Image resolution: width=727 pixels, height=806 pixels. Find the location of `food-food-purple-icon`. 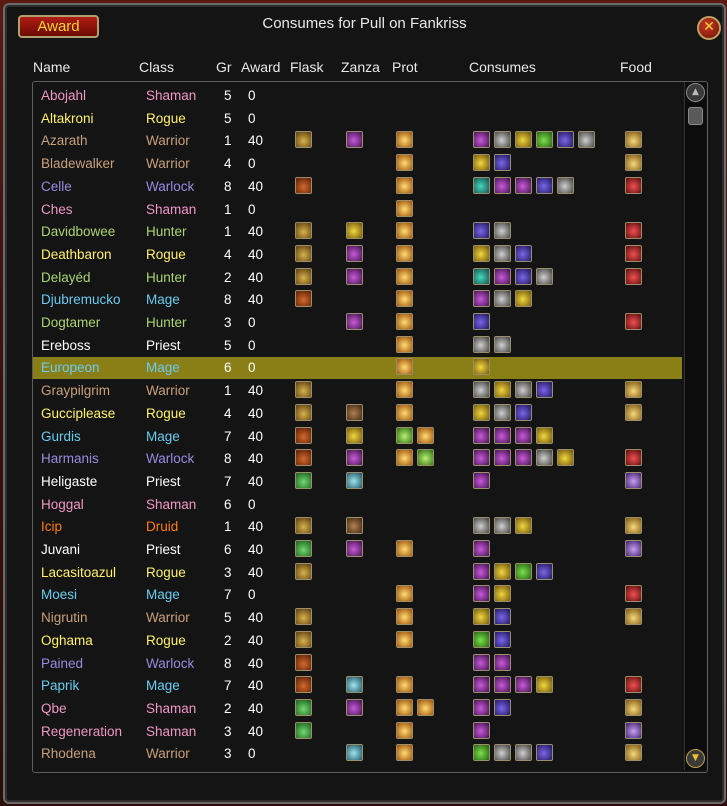

food-food-purple-icon is located at coordinates (633, 548).